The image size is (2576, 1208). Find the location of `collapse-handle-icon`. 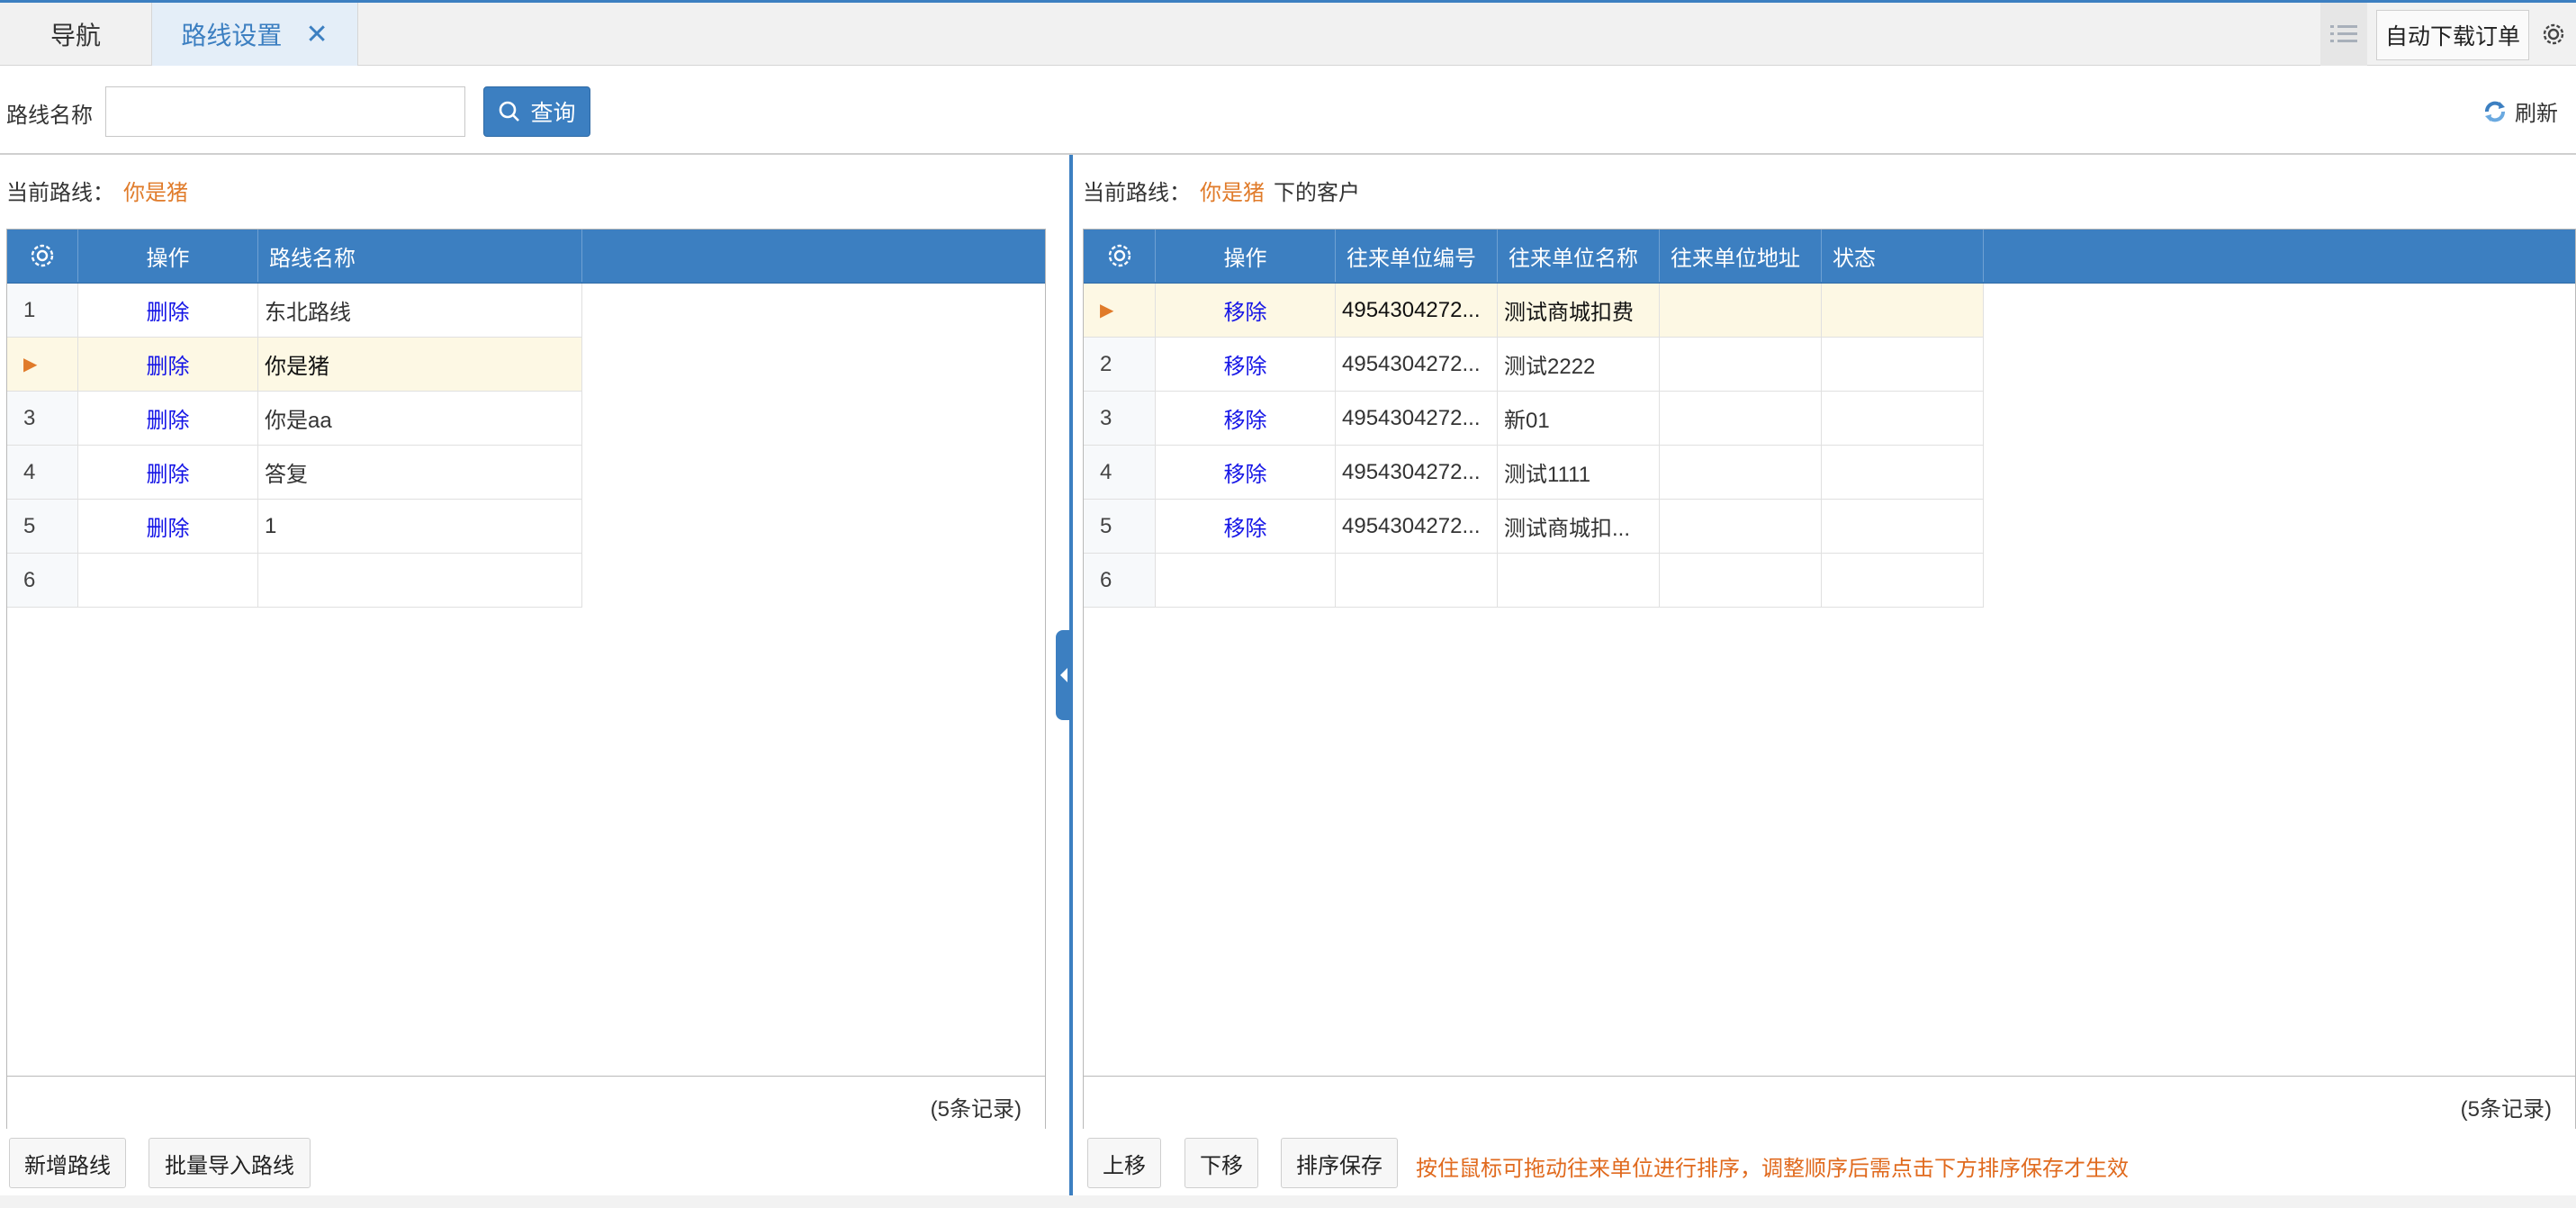

collapse-handle-icon is located at coordinates (1063, 675).